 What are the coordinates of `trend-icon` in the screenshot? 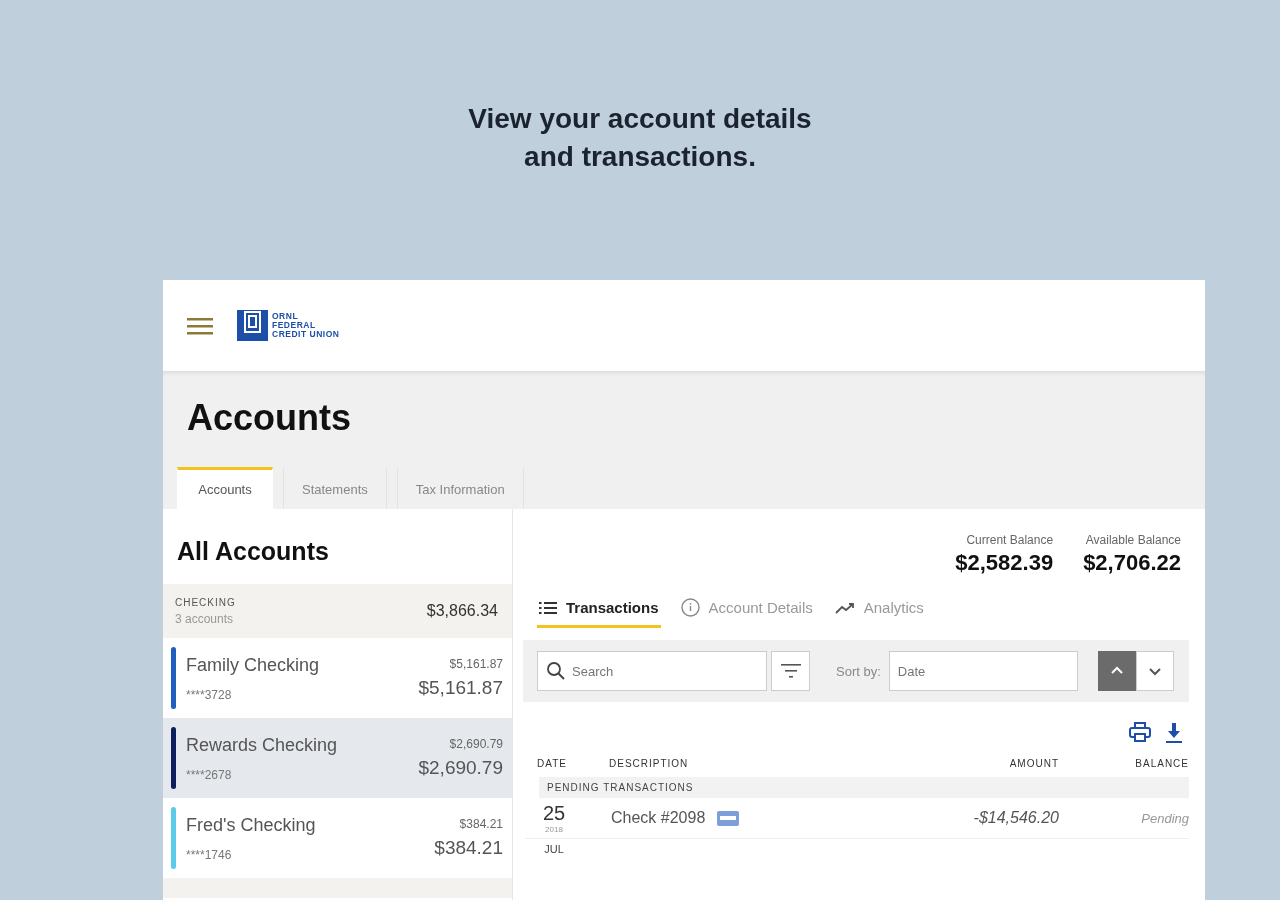 It's located at (844, 607).